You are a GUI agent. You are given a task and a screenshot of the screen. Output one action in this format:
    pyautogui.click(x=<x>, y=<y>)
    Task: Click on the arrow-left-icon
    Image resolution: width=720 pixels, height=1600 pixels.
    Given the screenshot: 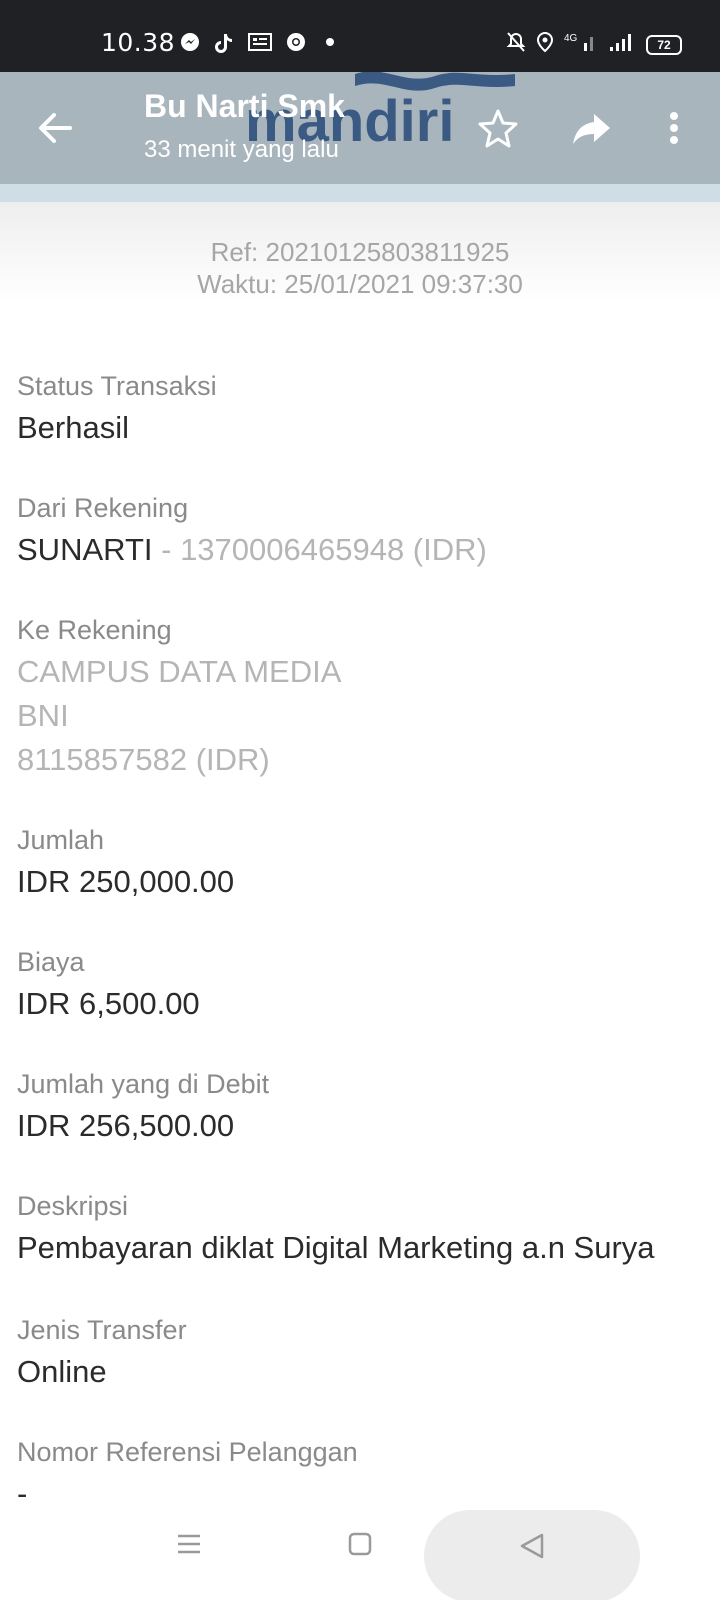 What is the action you would take?
    pyautogui.click(x=55, y=128)
    